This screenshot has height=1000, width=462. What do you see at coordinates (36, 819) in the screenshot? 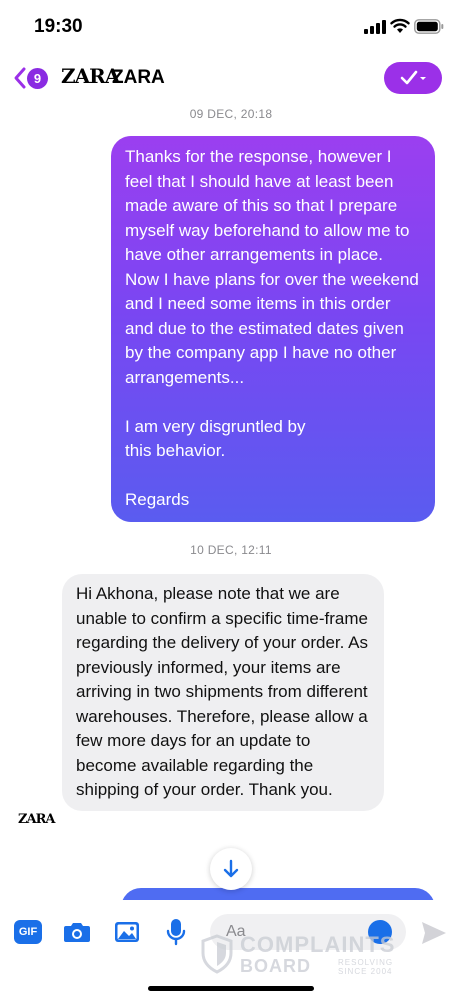
I see `sender-avatar-logo: ZARA` at bounding box center [36, 819].